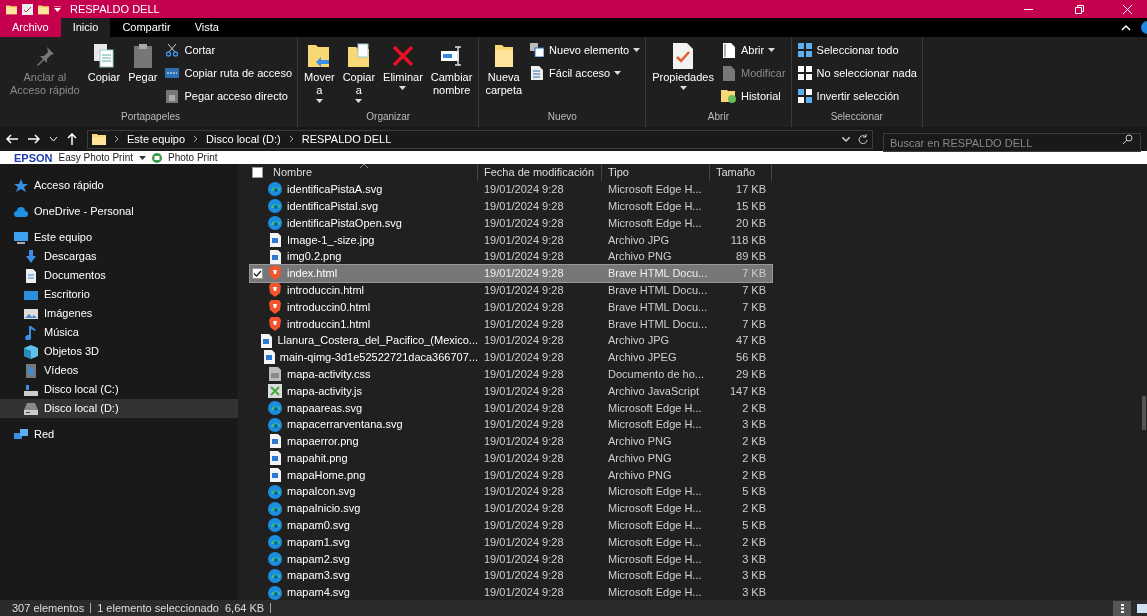  Describe the element at coordinates (511, 525) in the screenshot. I see `file-row: mapam0.svg 19/01/2024 9:28 Microsoft Edge H... 5 KB` at that location.